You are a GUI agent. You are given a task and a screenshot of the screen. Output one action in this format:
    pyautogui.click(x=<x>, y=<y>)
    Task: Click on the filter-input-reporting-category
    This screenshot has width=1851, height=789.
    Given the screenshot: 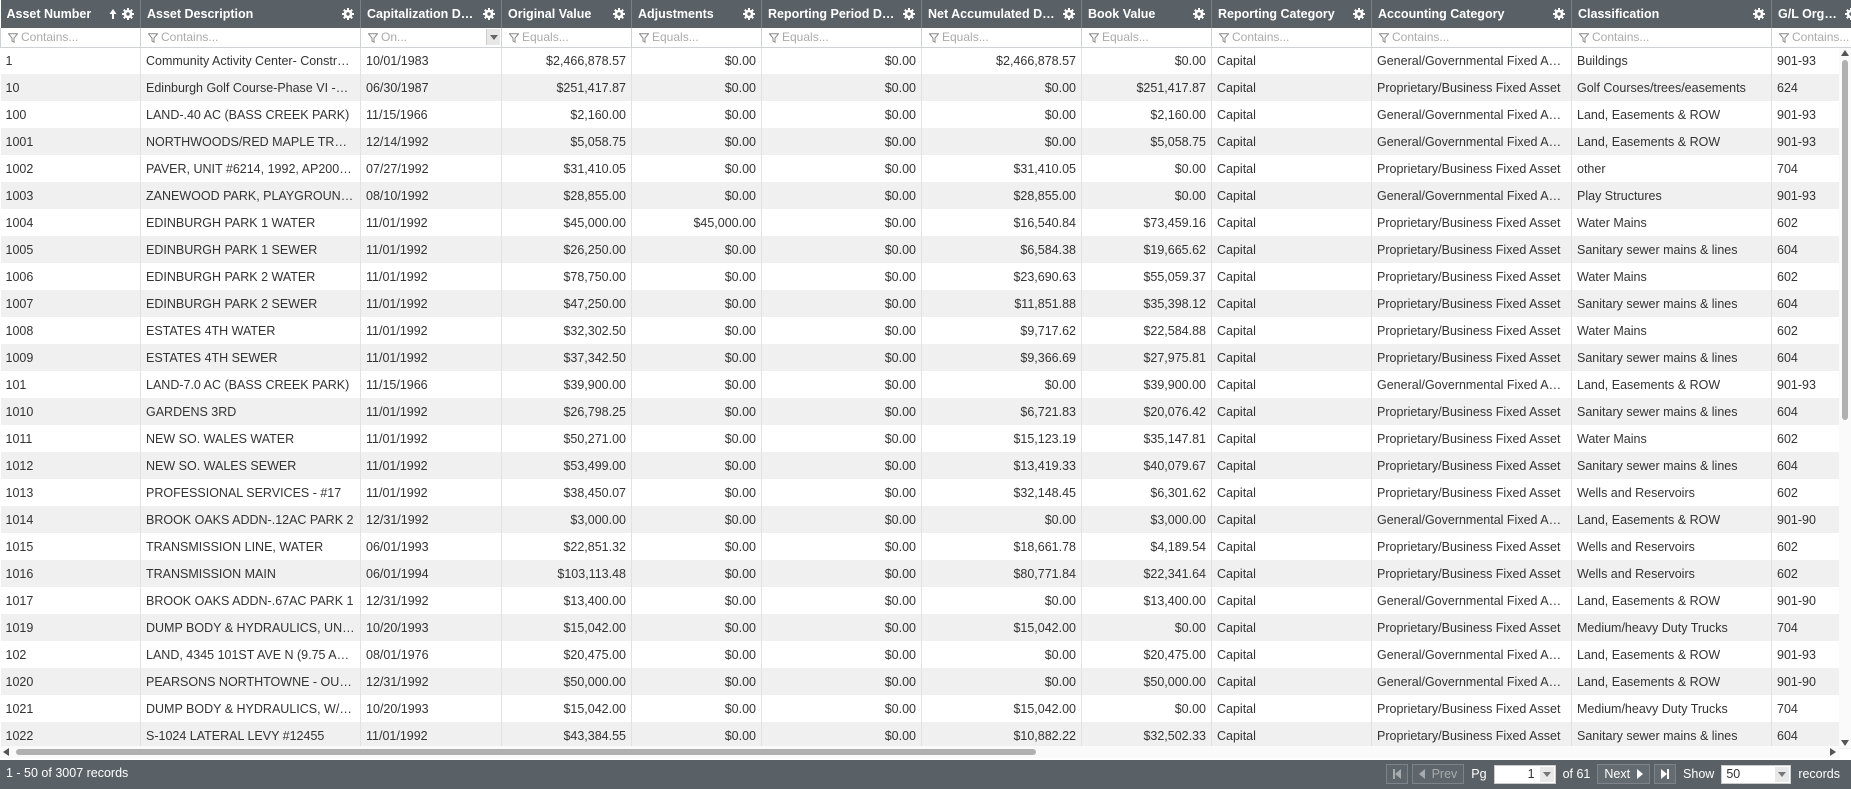 What is the action you would take?
    pyautogui.click(x=1291, y=37)
    